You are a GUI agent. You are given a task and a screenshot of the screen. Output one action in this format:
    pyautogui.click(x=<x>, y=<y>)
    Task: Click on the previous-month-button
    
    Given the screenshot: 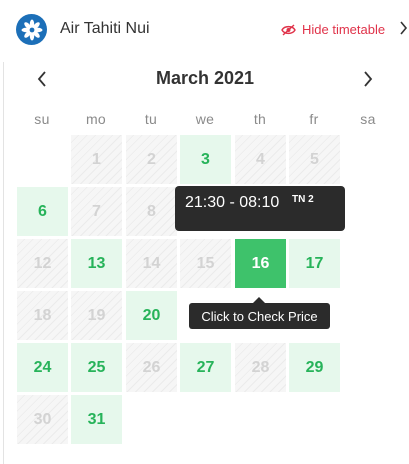 What is the action you would take?
    pyautogui.click(x=42, y=79)
    